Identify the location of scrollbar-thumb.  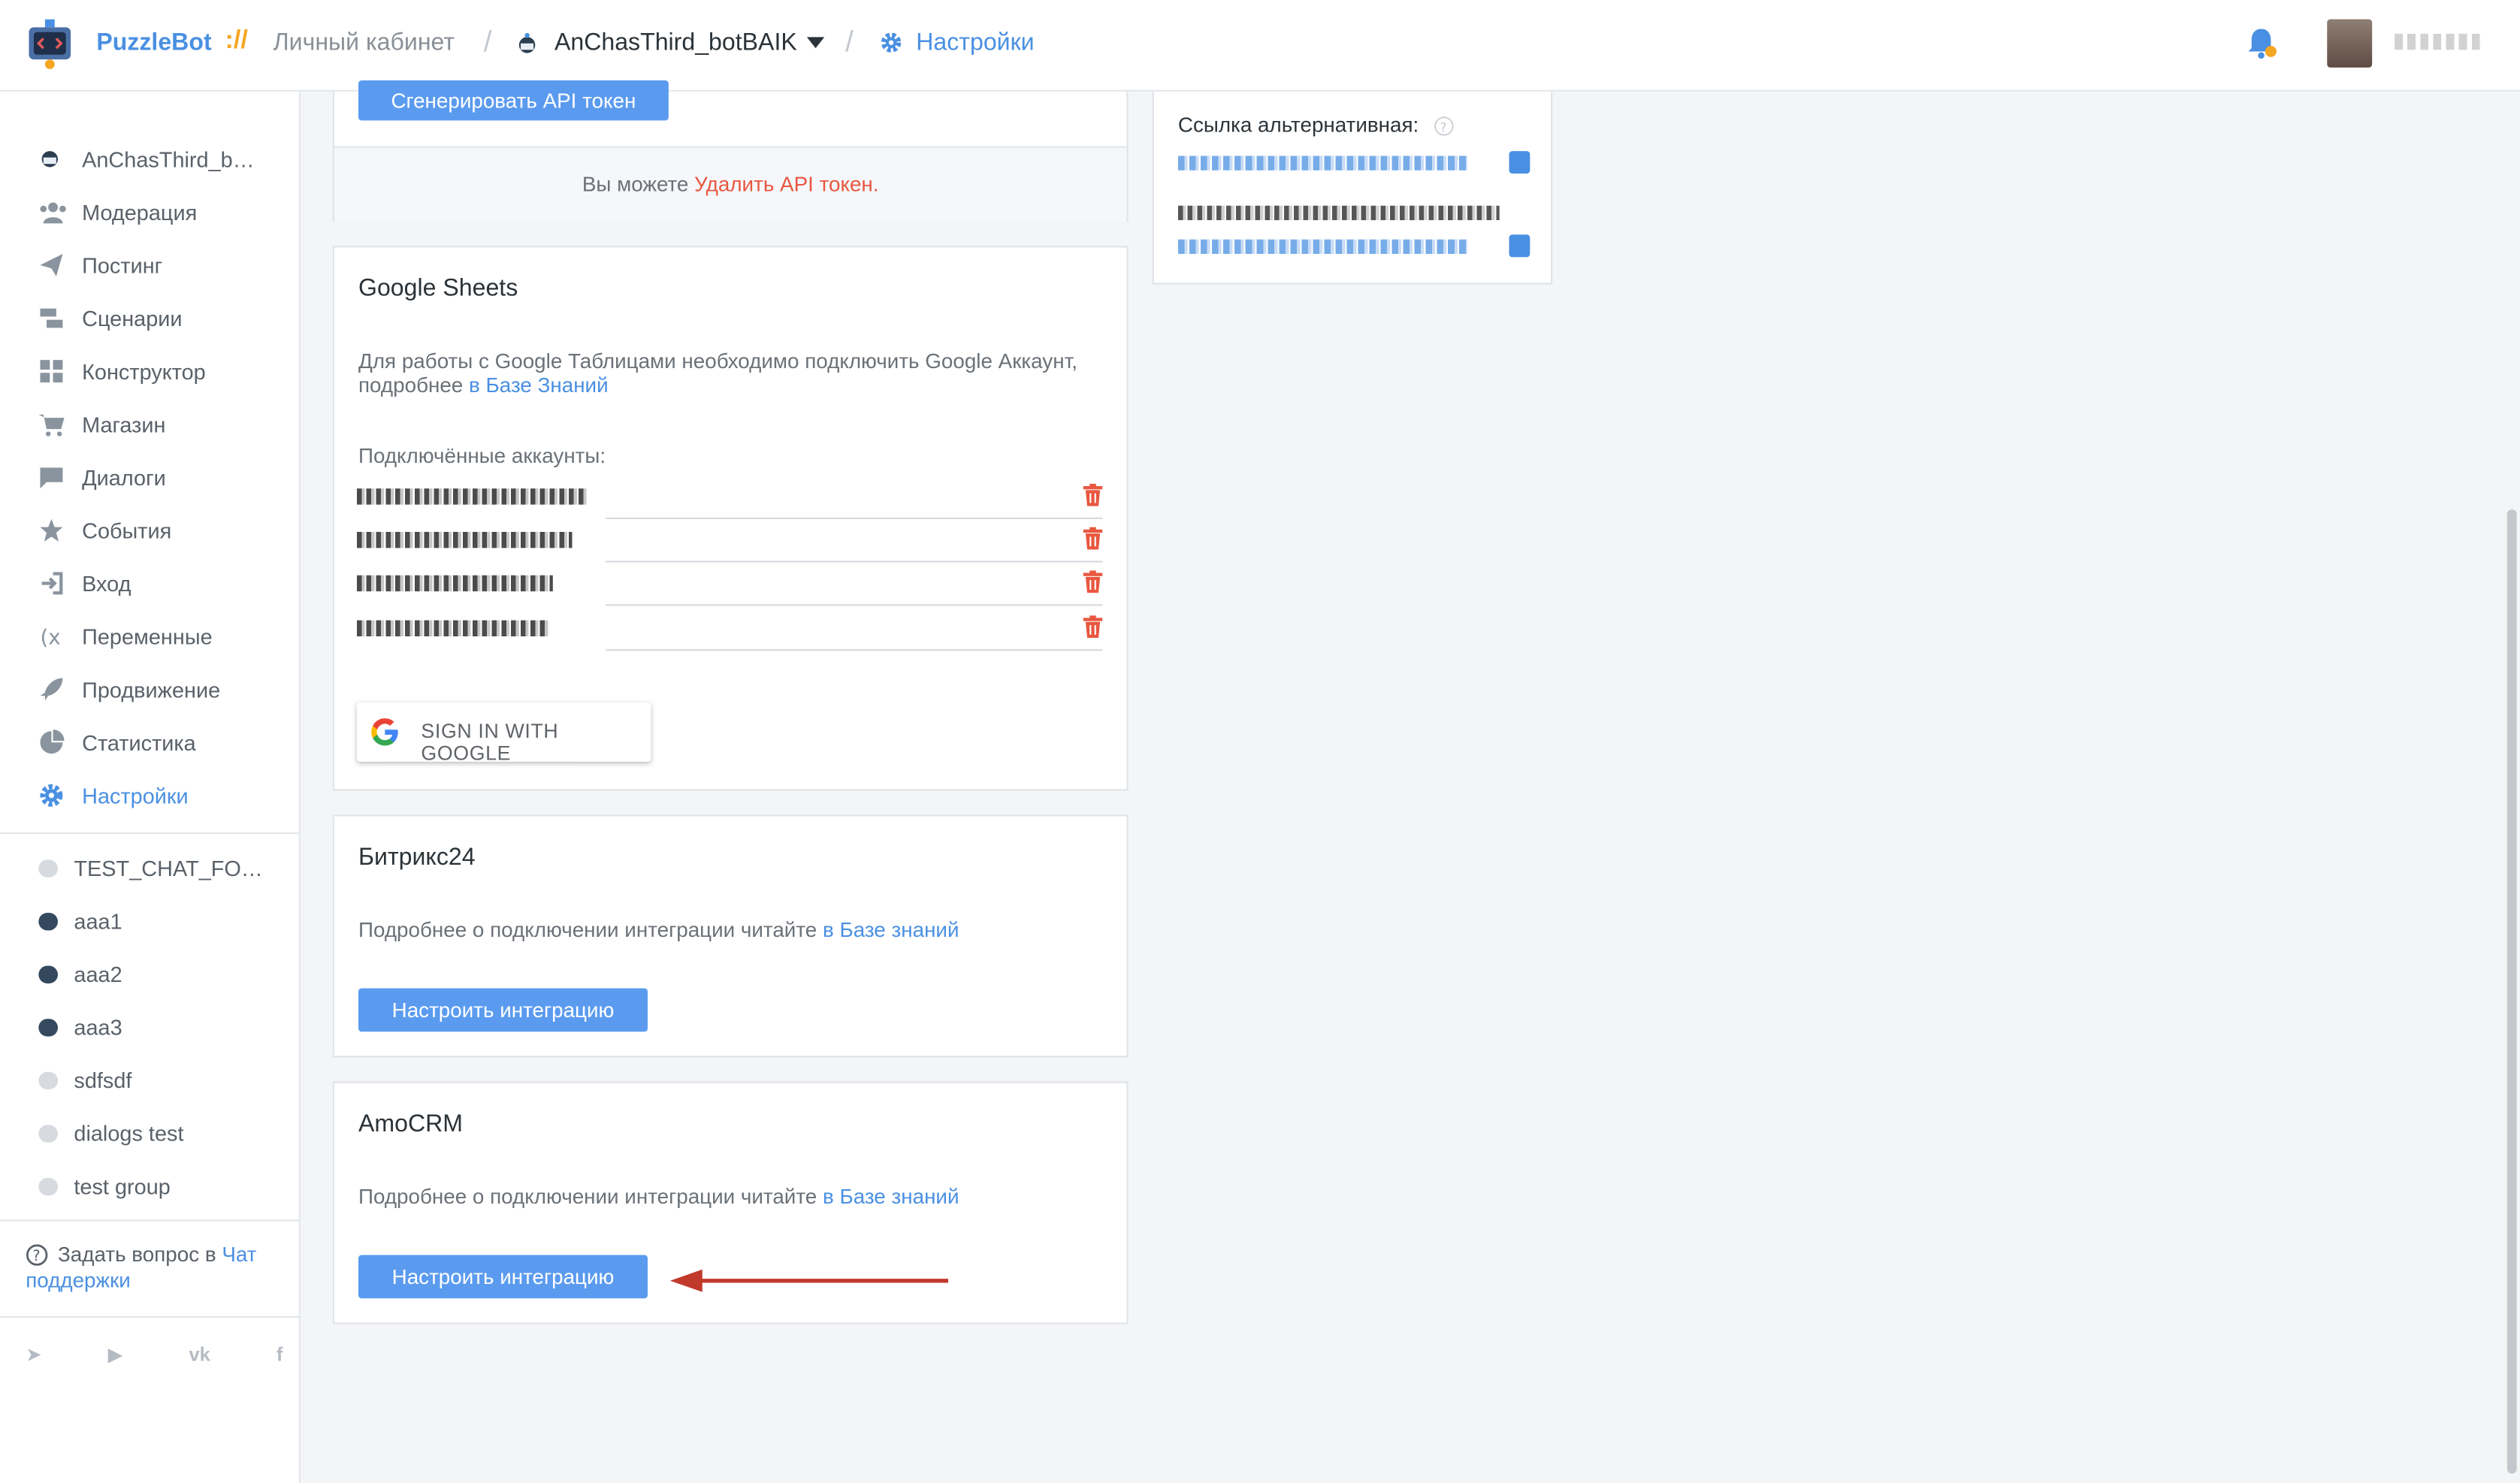
(2511, 991).